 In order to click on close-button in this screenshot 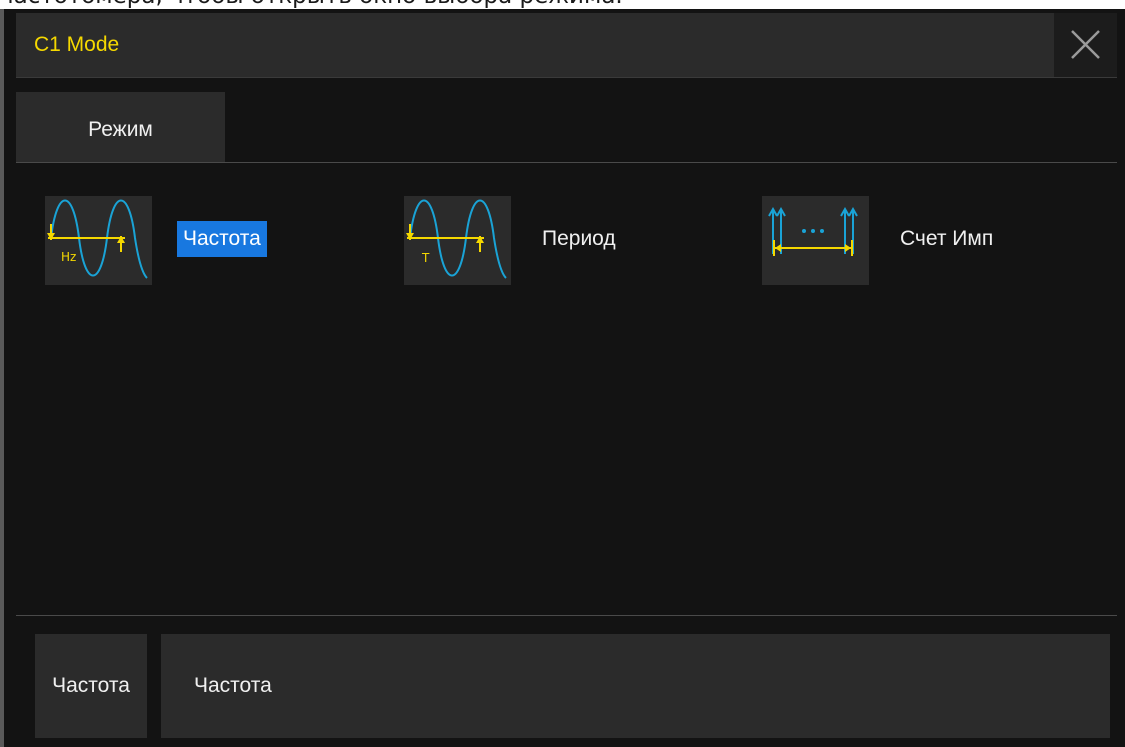, I will do `click(1085, 45)`.